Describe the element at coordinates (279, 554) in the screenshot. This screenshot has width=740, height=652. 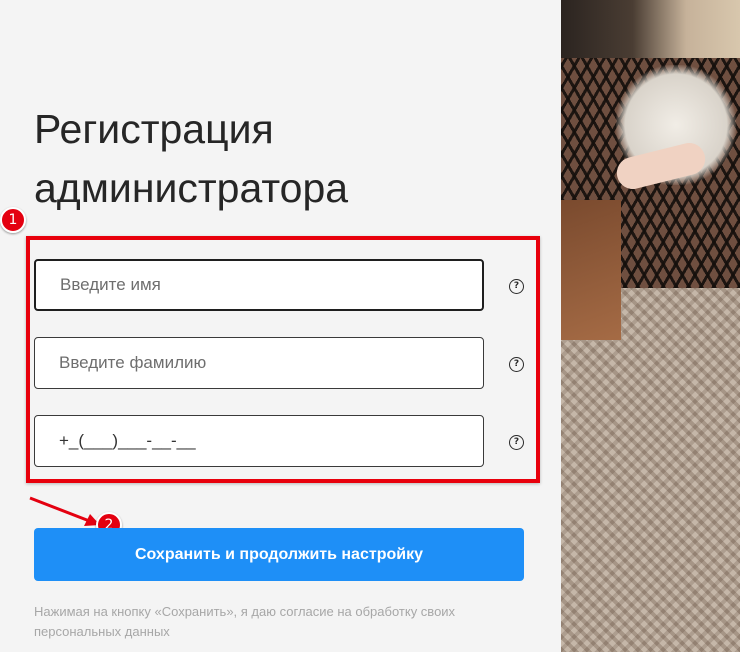
I see `save-and-continue-button: Сохранить и продолжить настройку` at that location.